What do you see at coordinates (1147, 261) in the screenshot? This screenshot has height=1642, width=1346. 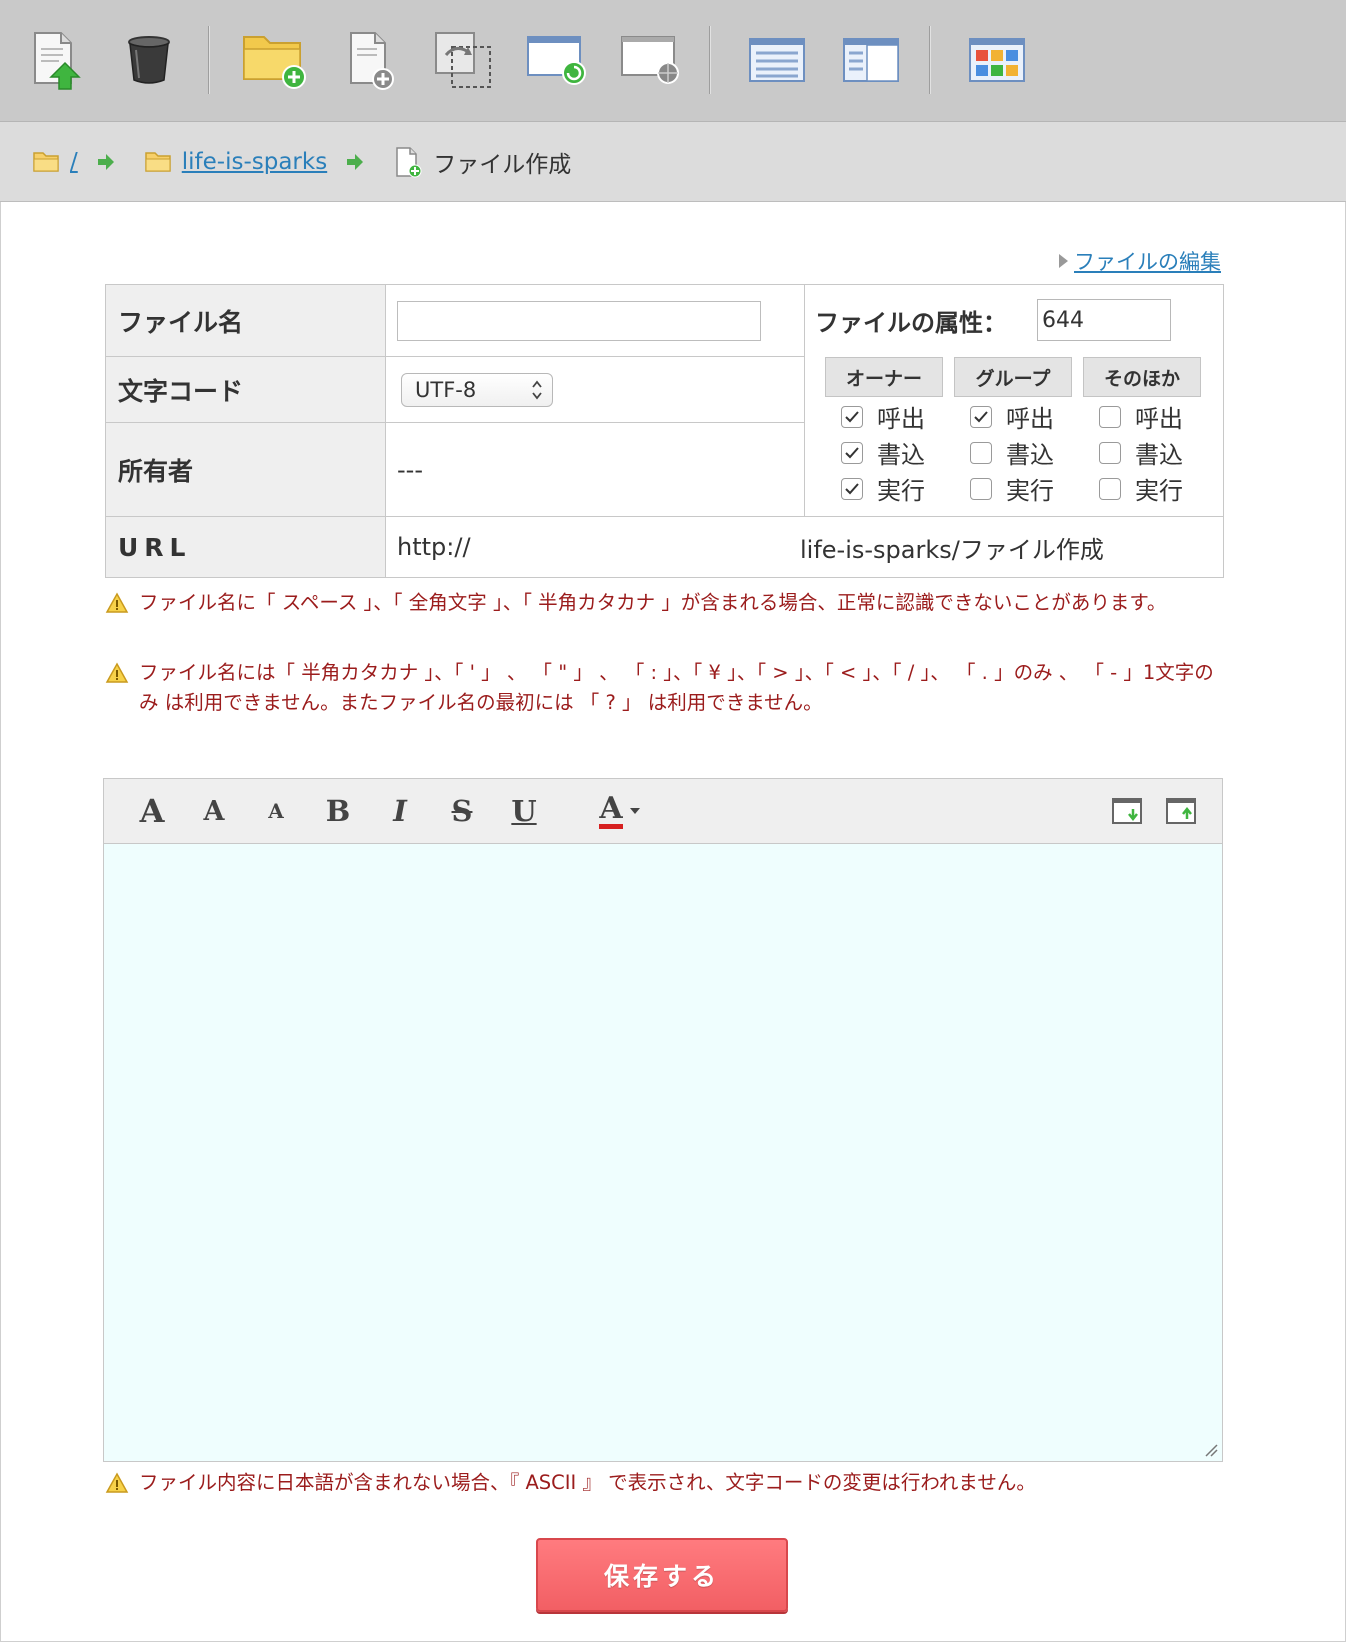 I see `edit-file-link: ファイルの編集` at bounding box center [1147, 261].